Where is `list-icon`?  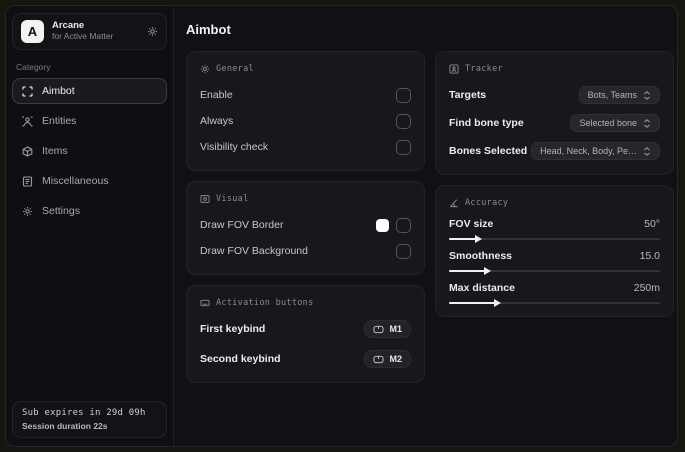 list-icon is located at coordinates (27, 181).